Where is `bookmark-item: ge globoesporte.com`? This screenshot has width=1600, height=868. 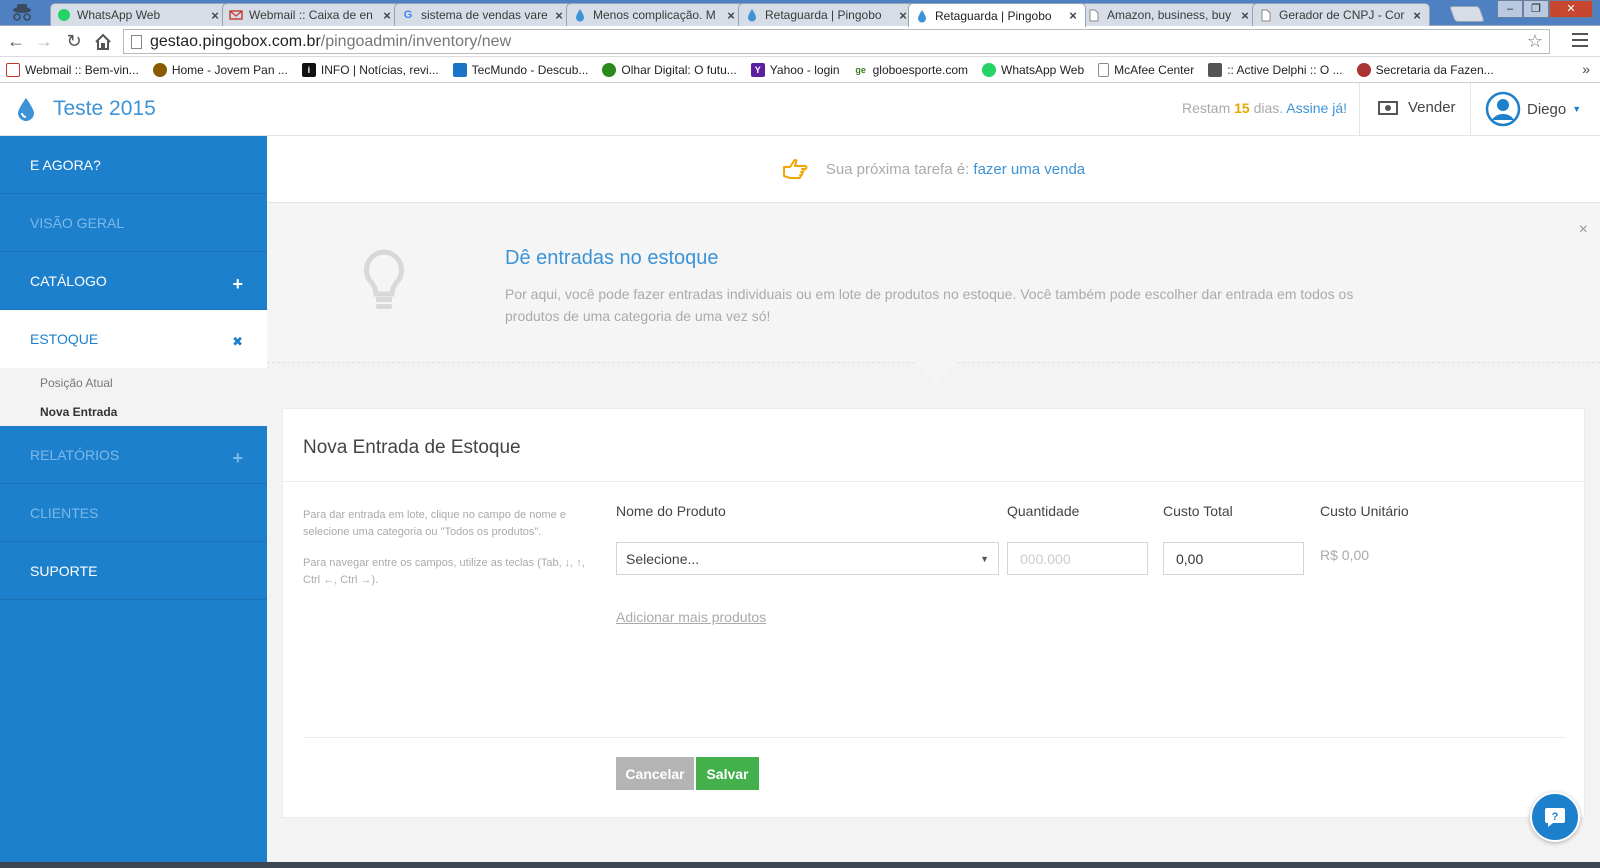
bookmark-item: ge globoesporte.com is located at coordinates (910, 69).